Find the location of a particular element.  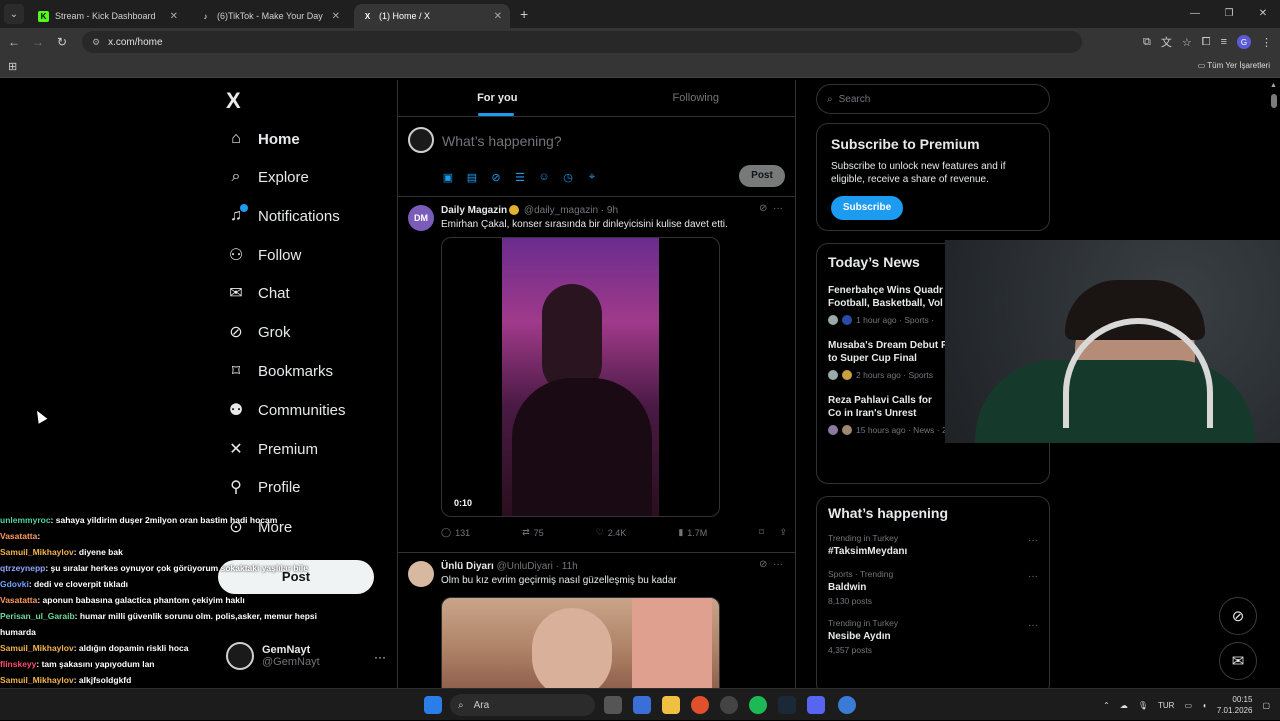

emoji-icon: ☺ is located at coordinates (544, 177).